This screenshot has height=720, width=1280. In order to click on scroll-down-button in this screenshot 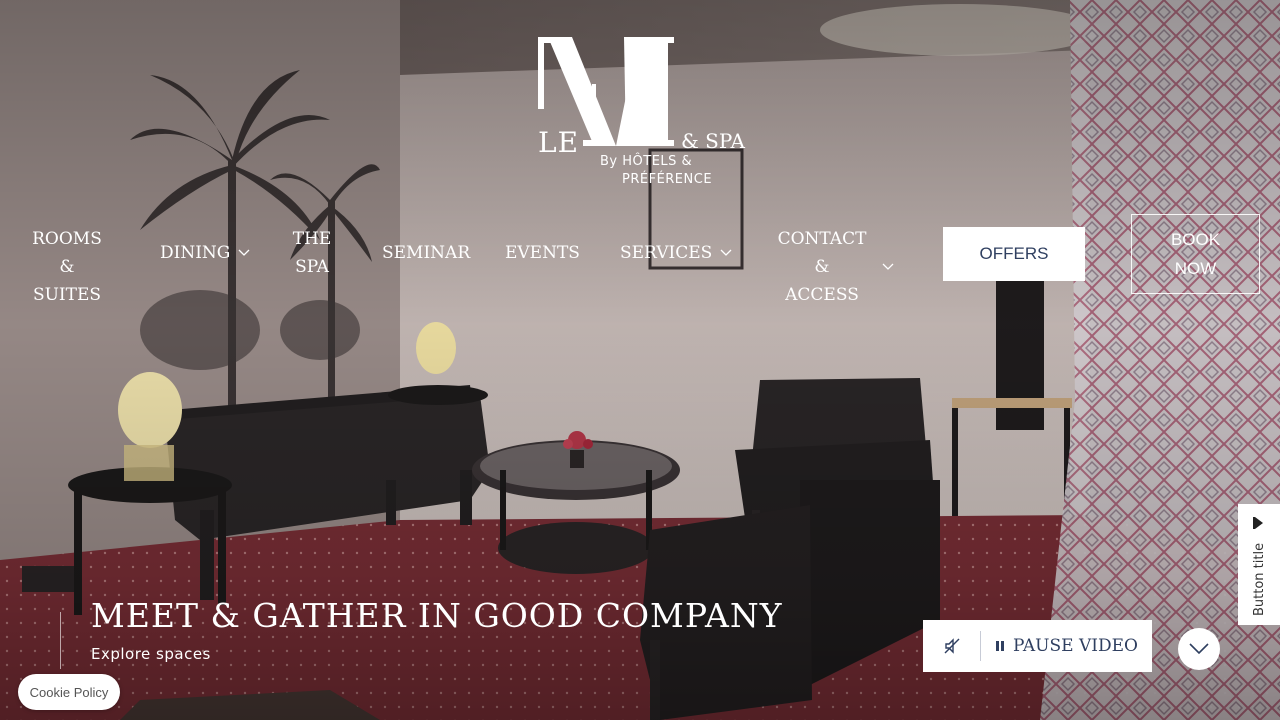, I will do `click(1199, 649)`.